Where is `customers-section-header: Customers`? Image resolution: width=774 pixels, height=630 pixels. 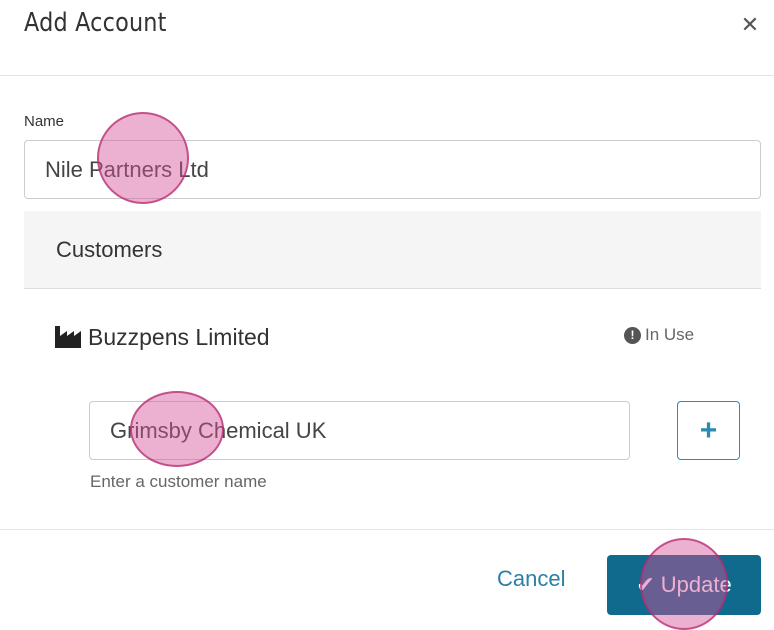 customers-section-header: Customers is located at coordinates (392, 250).